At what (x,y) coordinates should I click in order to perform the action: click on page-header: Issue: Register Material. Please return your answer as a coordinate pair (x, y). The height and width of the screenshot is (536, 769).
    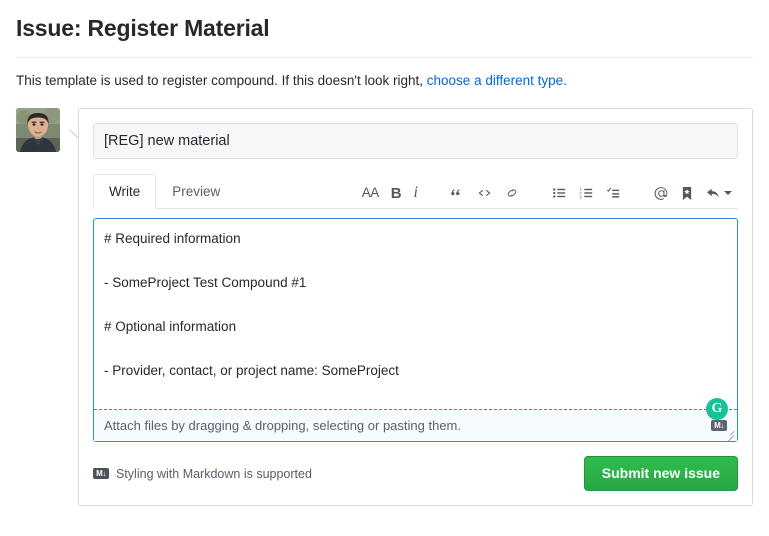
    Looking at the image, I should click on (384, 29).